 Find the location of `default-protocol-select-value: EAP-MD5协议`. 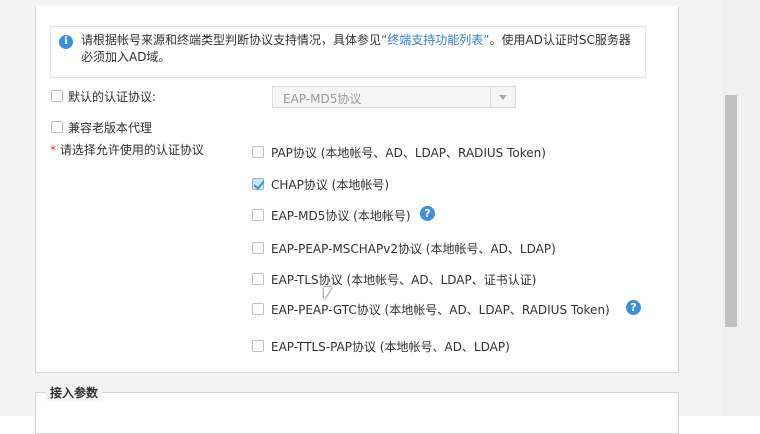

default-protocol-select-value: EAP-MD5协议 is located at coordinates (322, 99).